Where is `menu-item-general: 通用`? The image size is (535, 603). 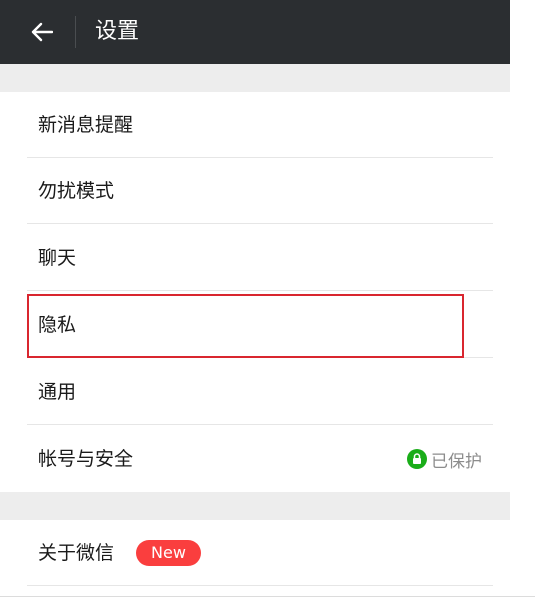 menu-item-general: 通用 is located at coordinates (255, 392).